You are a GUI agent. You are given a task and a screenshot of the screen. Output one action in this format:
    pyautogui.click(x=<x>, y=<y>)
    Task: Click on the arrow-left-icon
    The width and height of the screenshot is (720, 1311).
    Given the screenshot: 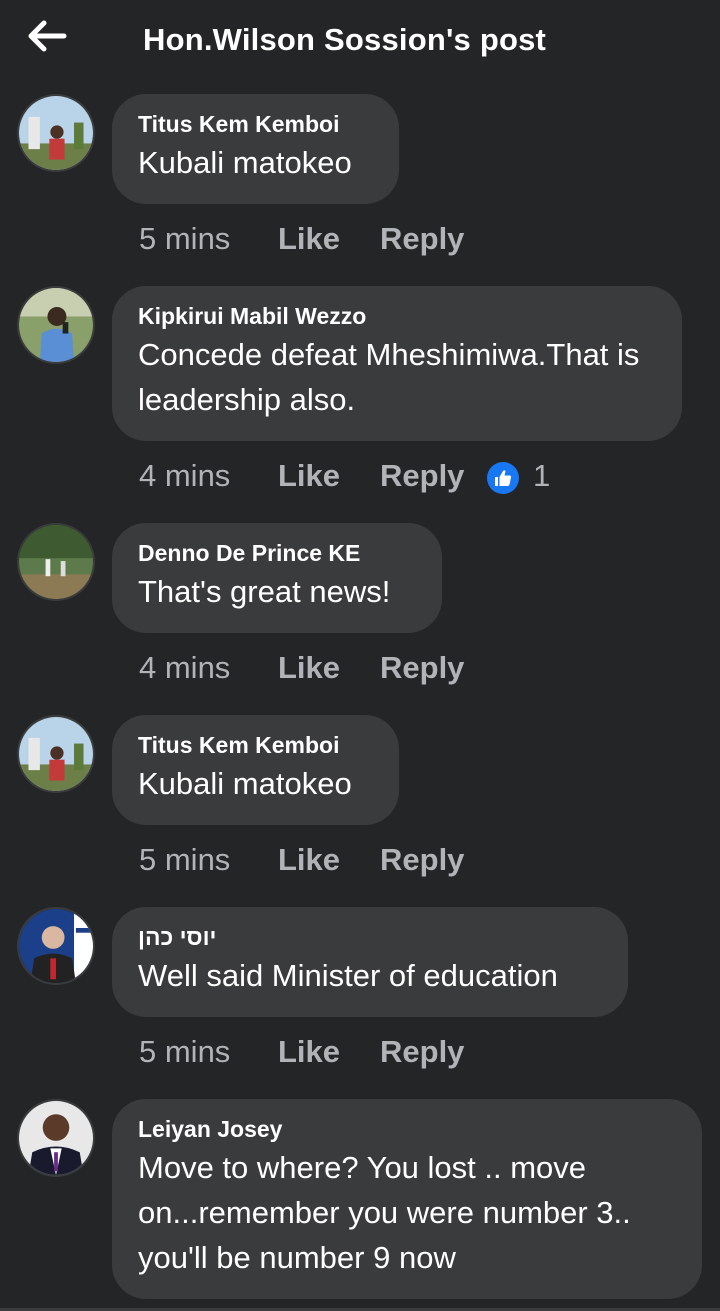 What is the action you would take?
    pyautogui.click(x=47, y=36)
    